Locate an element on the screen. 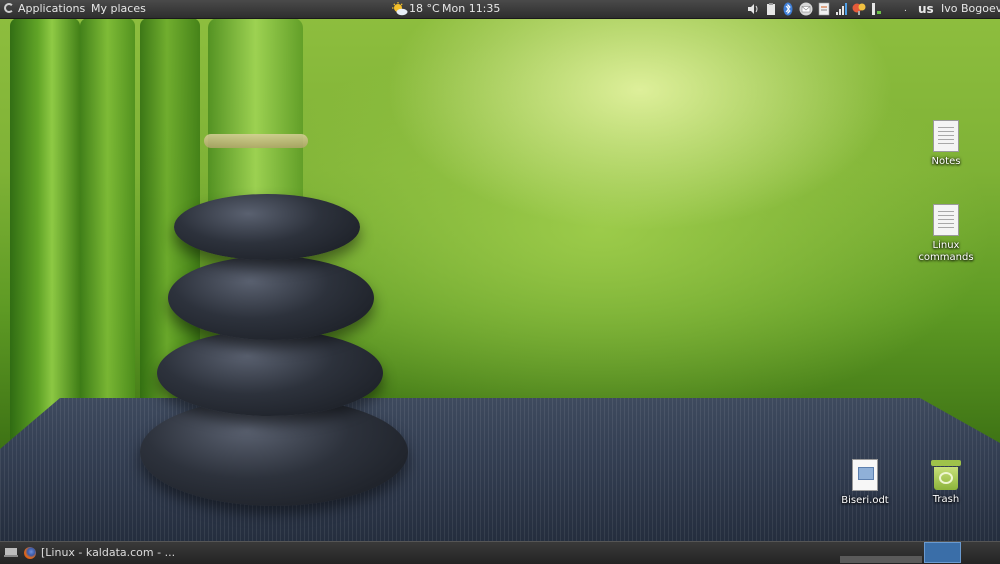  workspace-switcher-active is located at coordinates (942, 552).